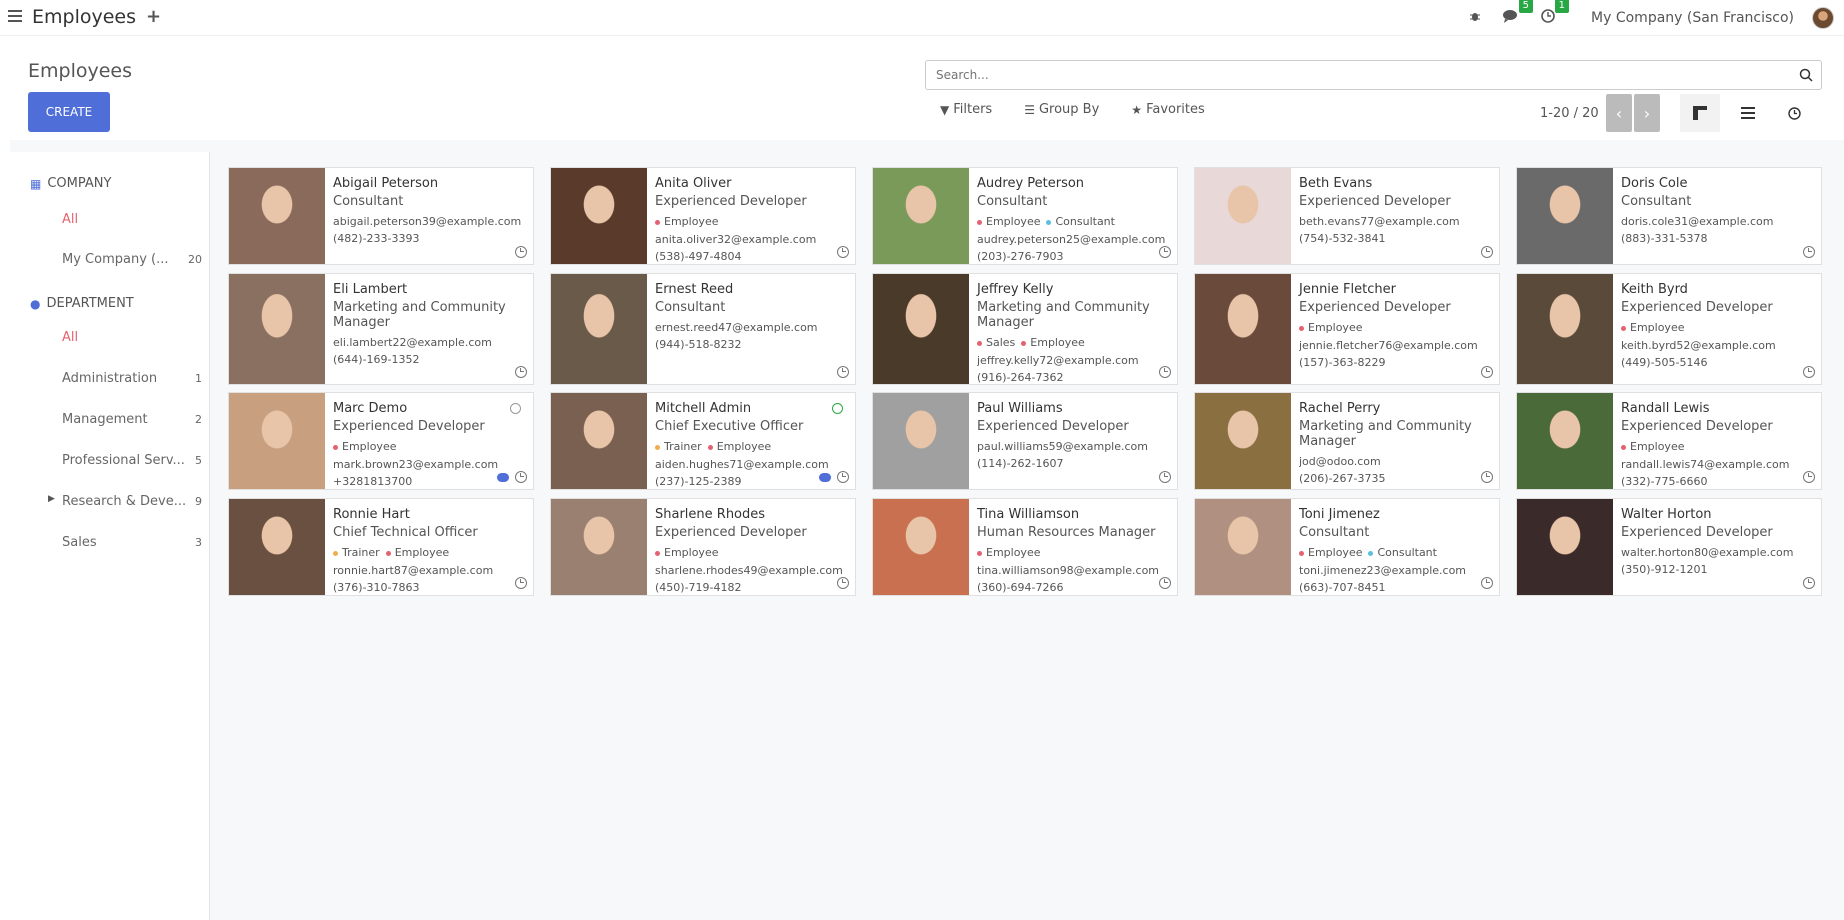  What do you see at coordinates (1061, 109) in the screenshot?
I see `groupby-button: ☰ Group By` at bounding box center [1061, 109].